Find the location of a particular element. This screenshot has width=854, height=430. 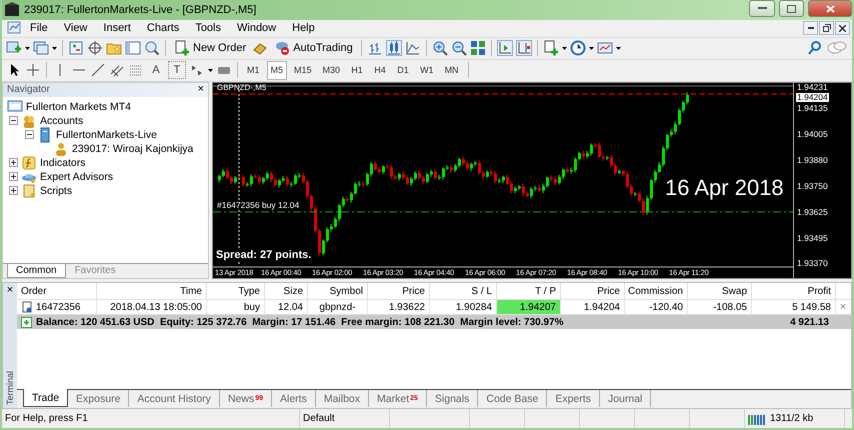

timeframe-button: M30 is located at coordinates (331, 70).